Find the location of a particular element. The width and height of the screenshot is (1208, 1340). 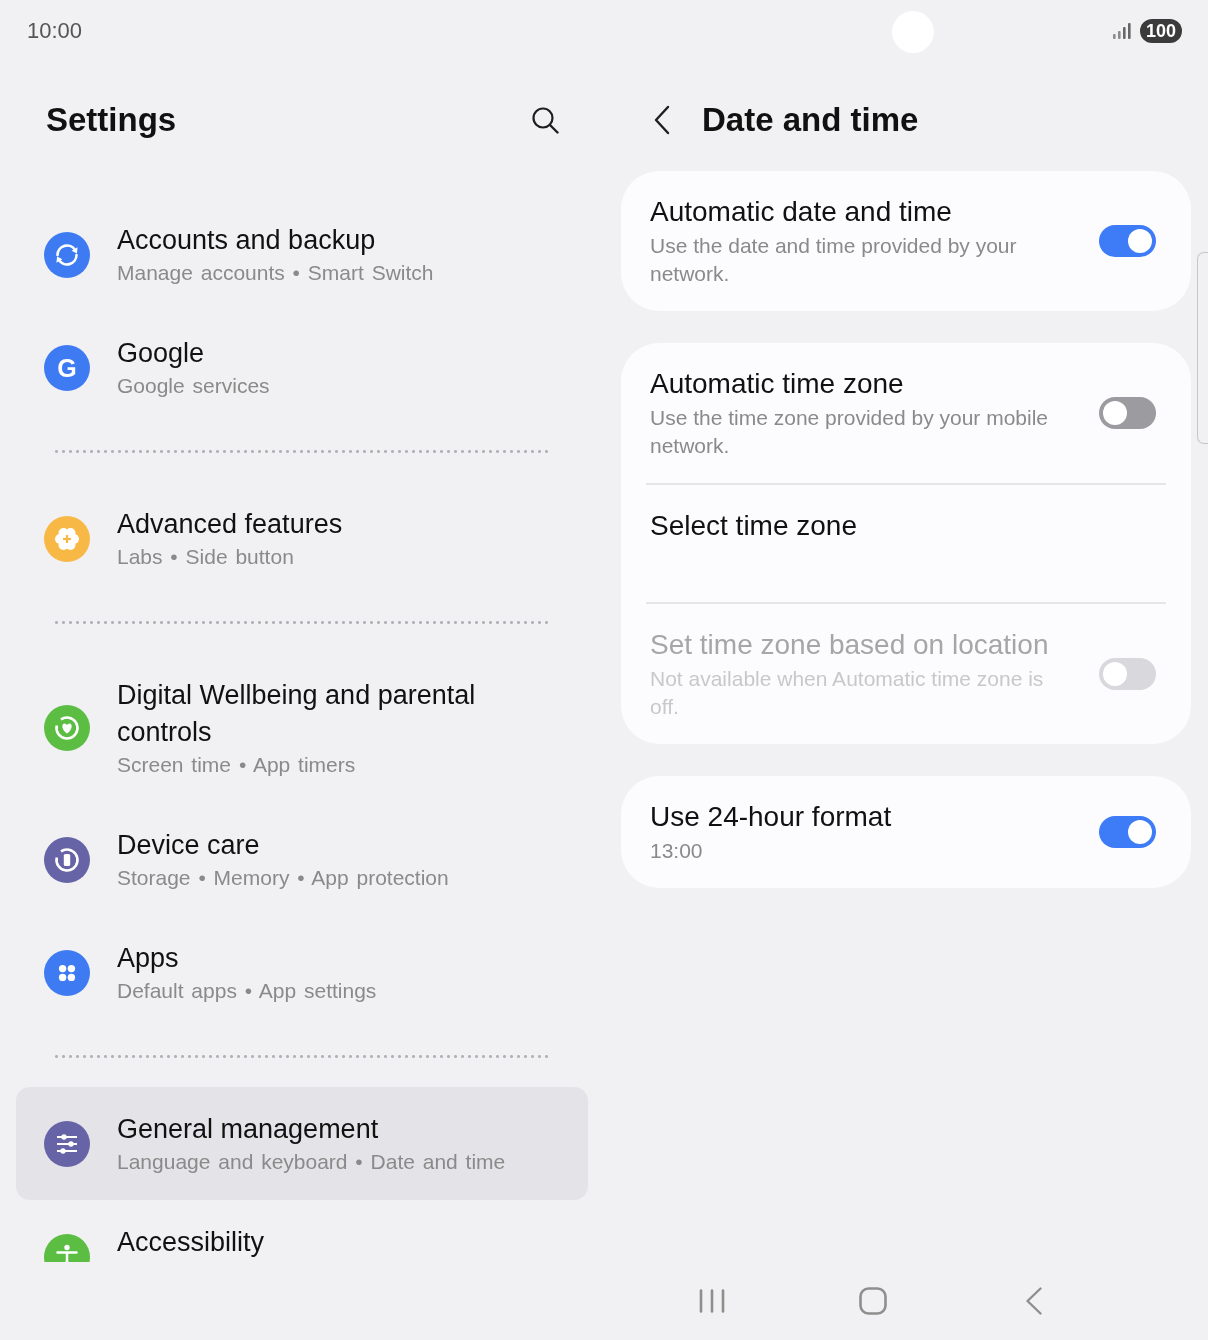

settings-item: Device care Storage • Memory • App protection is located at coordinates (302, 859).